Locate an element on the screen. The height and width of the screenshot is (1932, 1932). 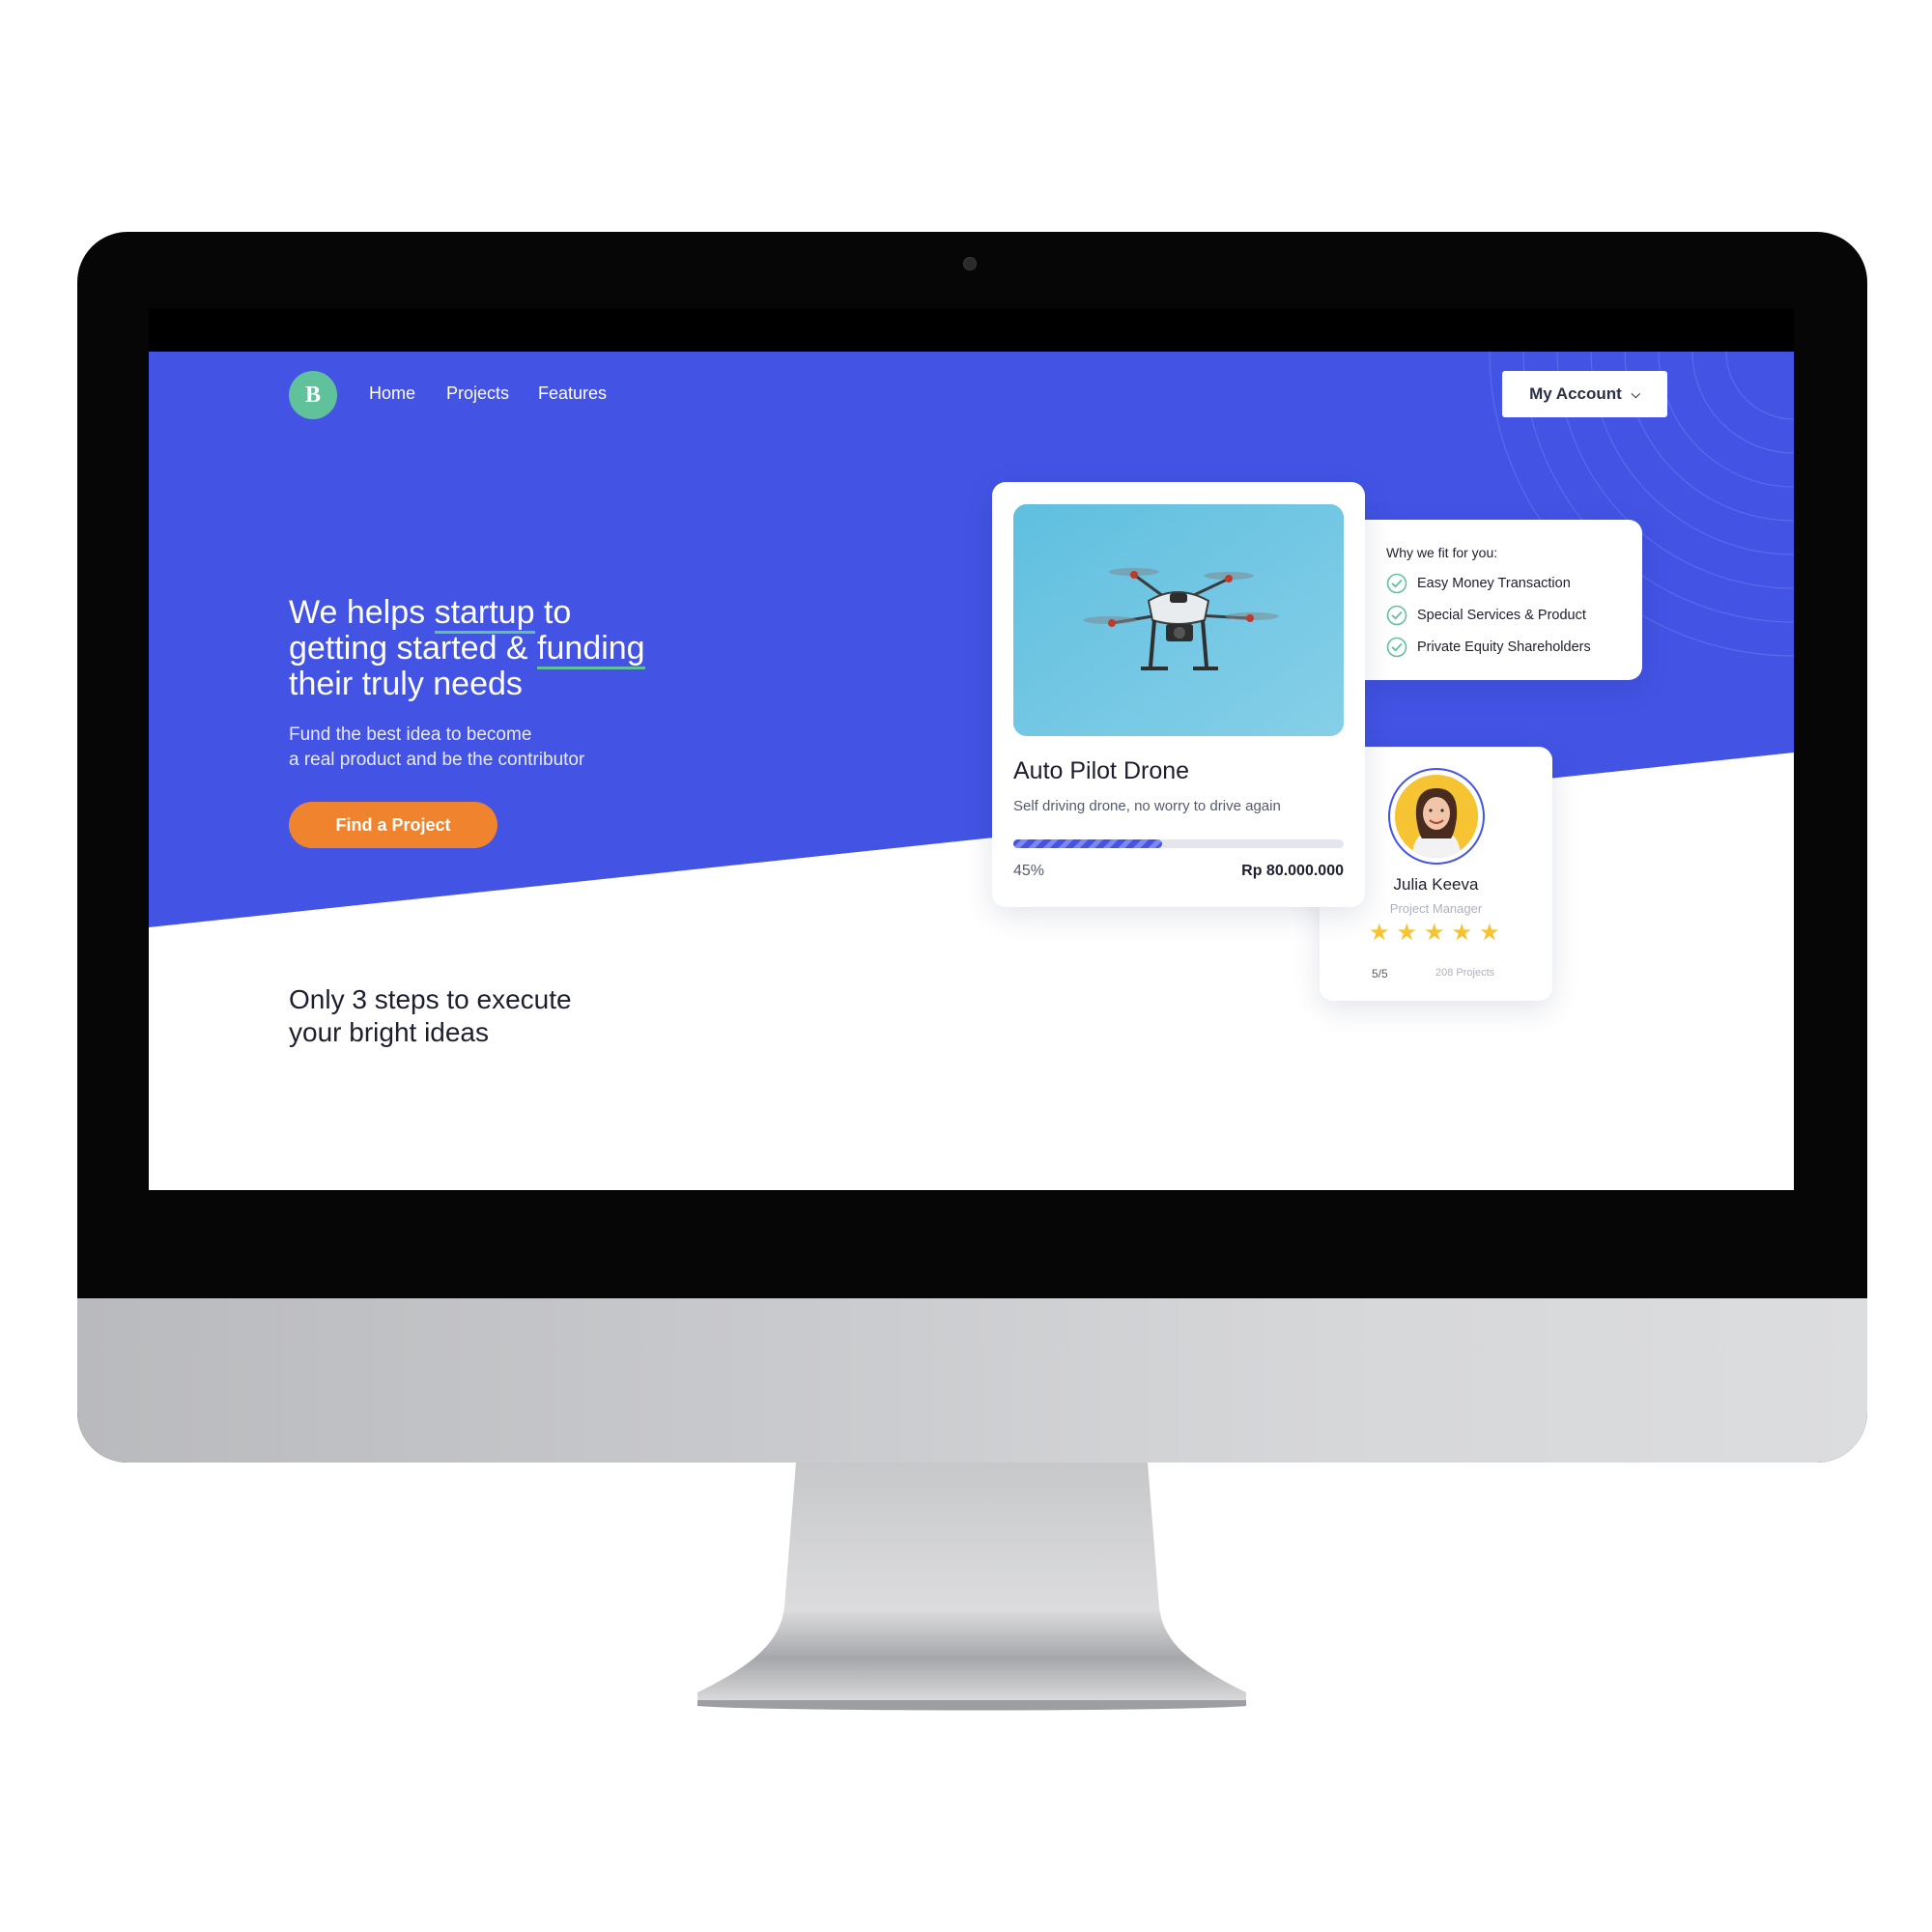
my-account-label: My Account is located at coordinates (1575, 393).